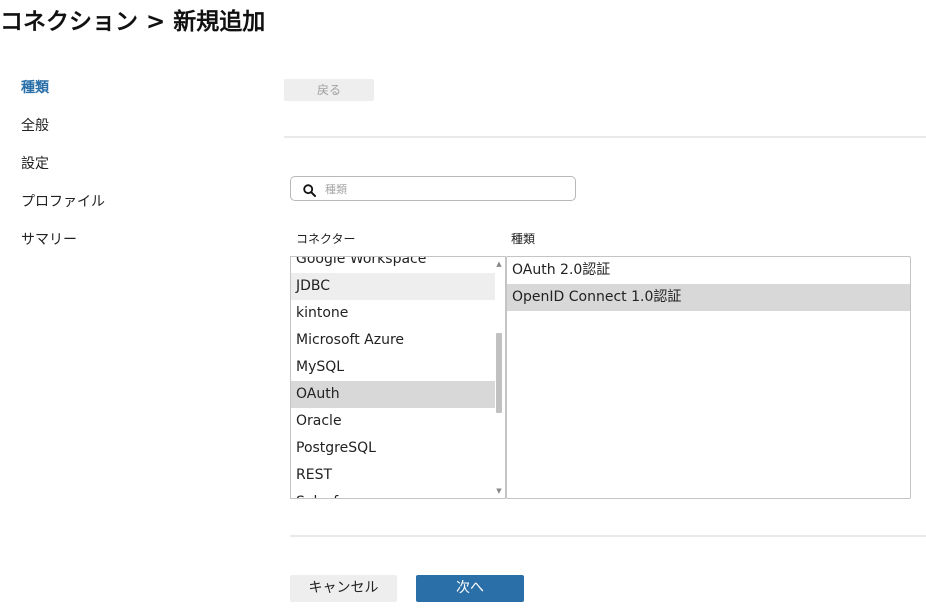  Describe the element at coordinates (343, 588) in the screenshot. I see `cancel-button: キャンセル` at that location.